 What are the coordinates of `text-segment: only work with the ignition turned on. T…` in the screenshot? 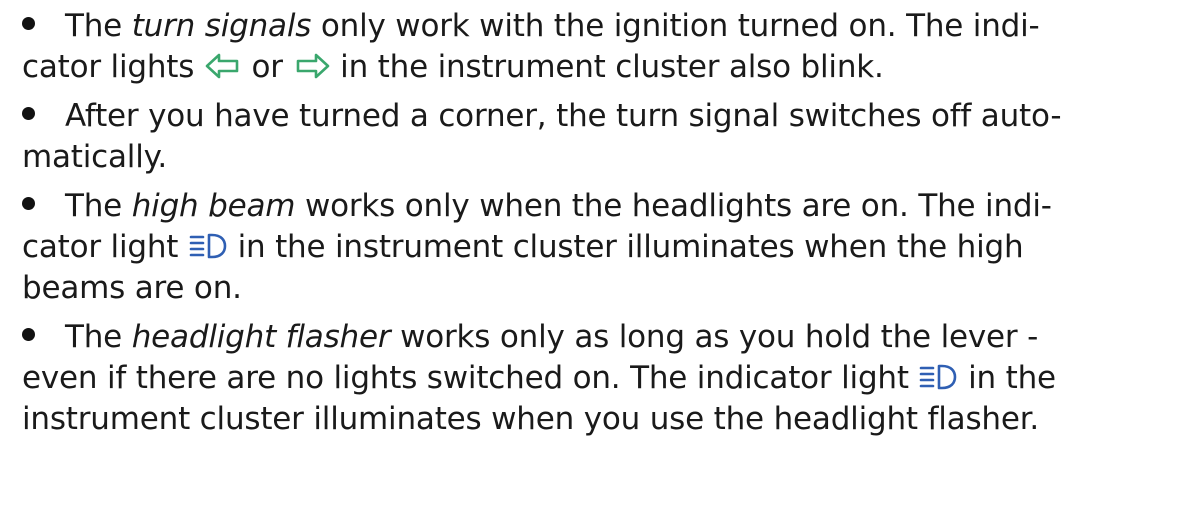 It's located at (675, 26).